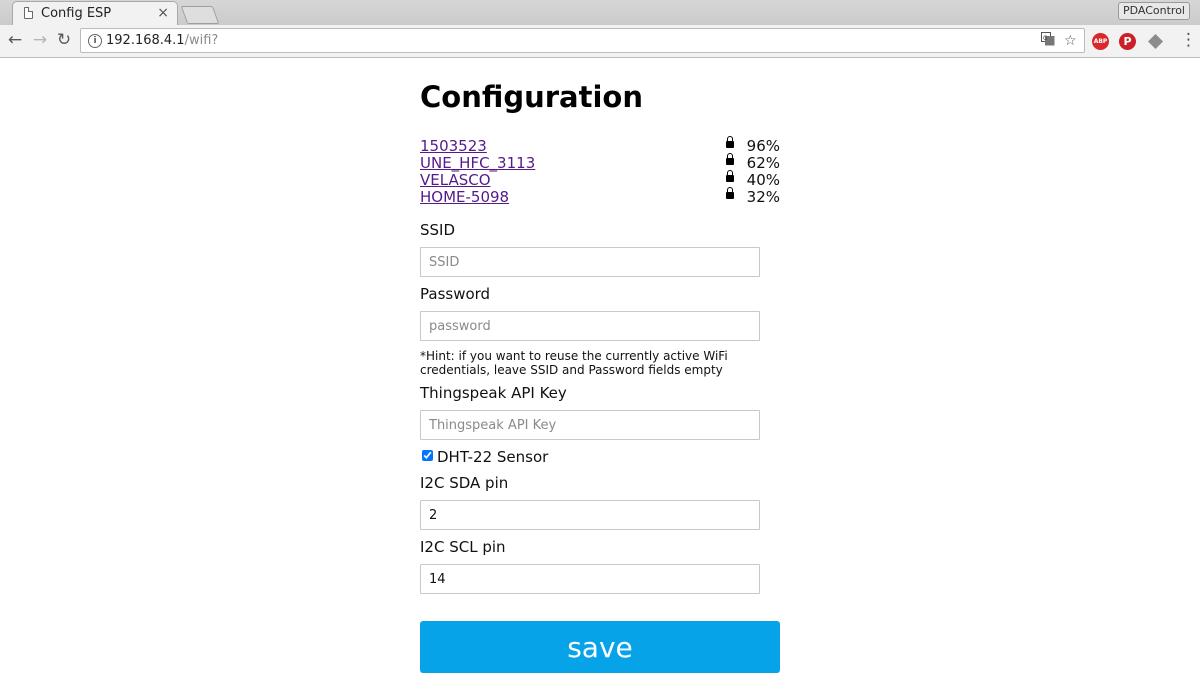 Image resolution: width=1200 pixels, height=675 pixels. Describe the element at coordinates (763, 180) in the screenshot. I see `signal-quality: 40%` at that location.